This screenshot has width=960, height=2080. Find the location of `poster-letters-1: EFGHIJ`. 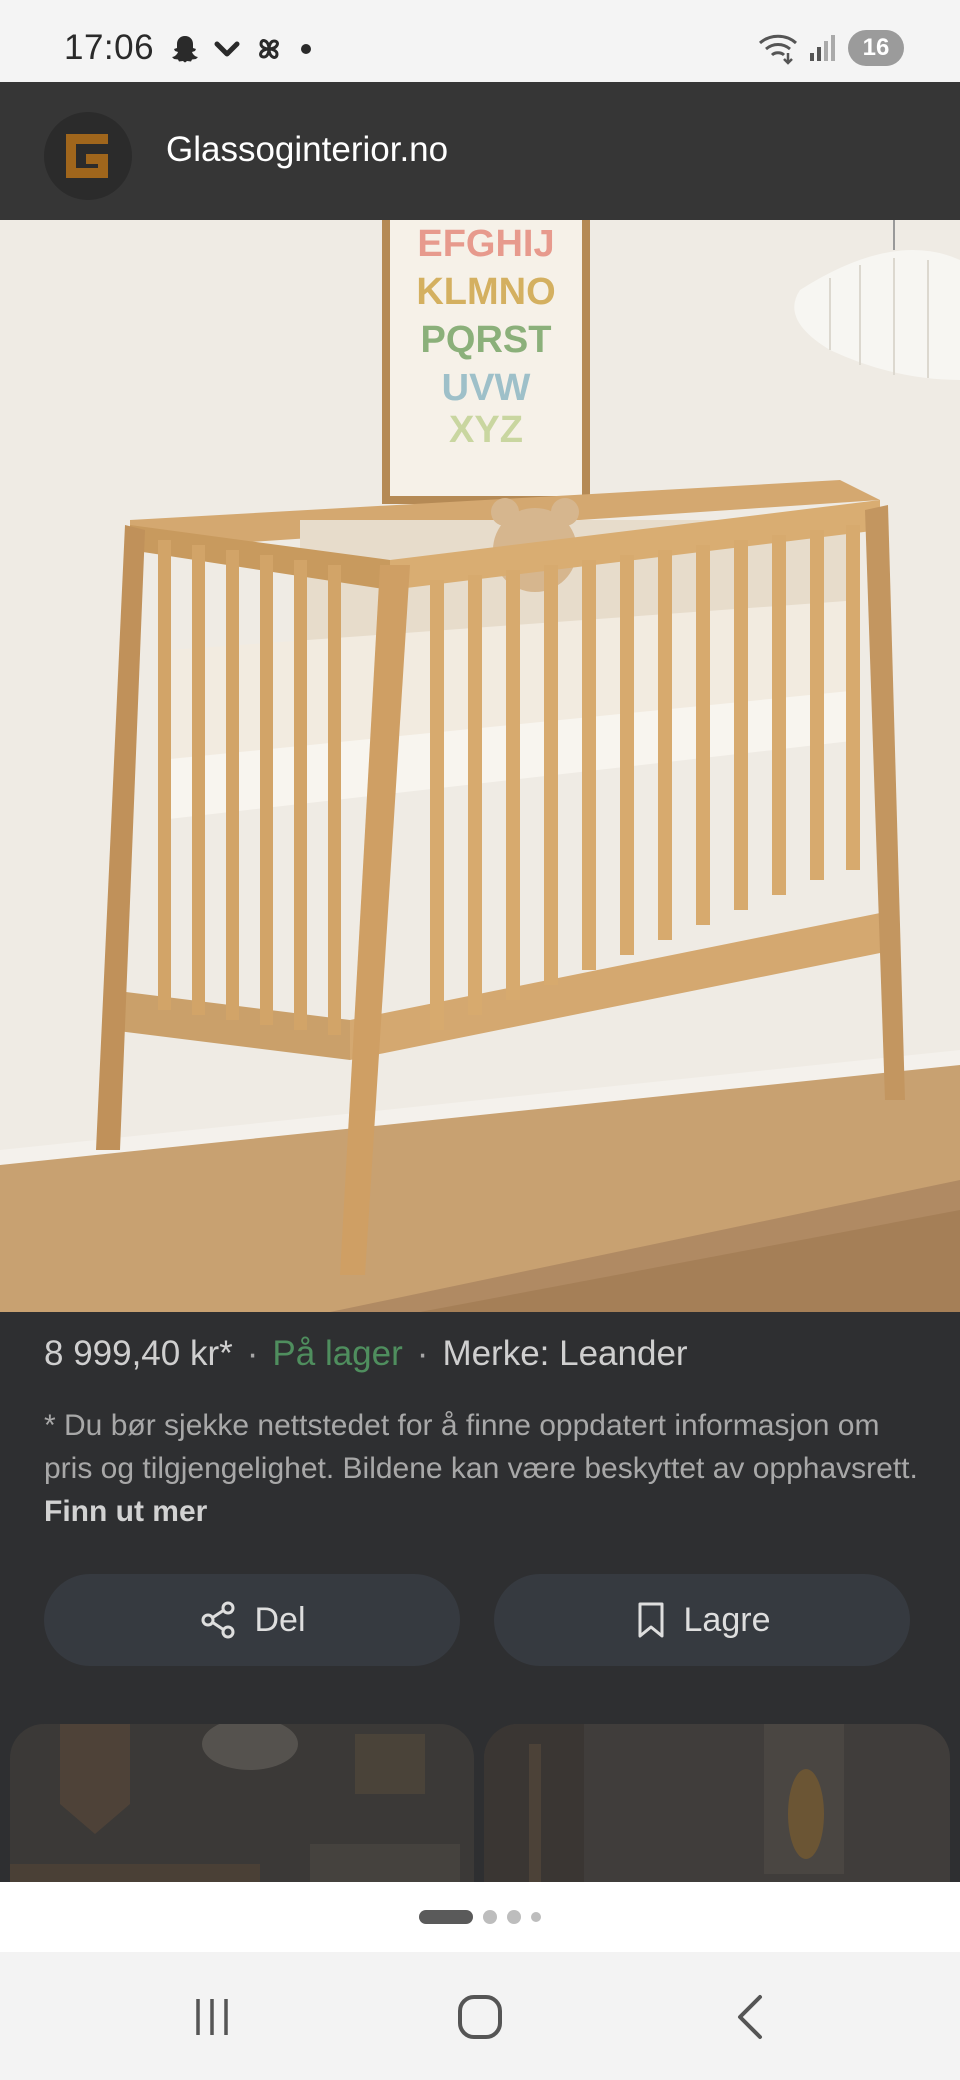

poster-letters-1: EFGHIJ is located at coordinates (485, 244).